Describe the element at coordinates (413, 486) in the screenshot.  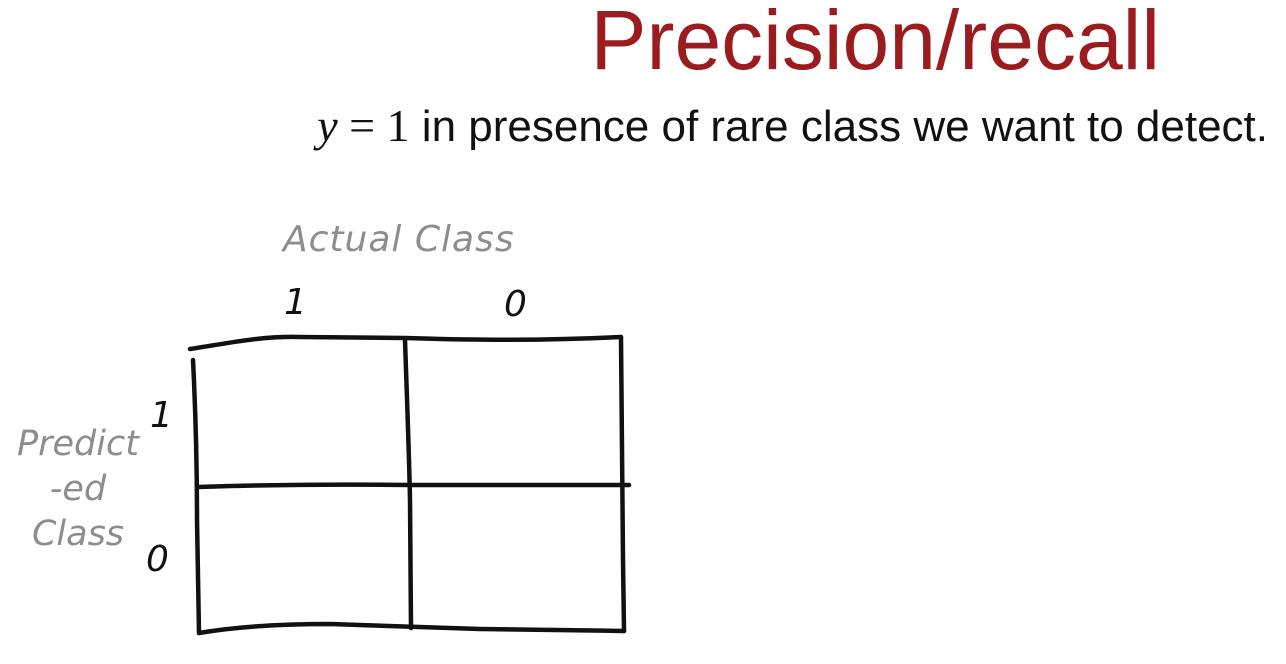
I see `grid-middle-horizontal` at that location.